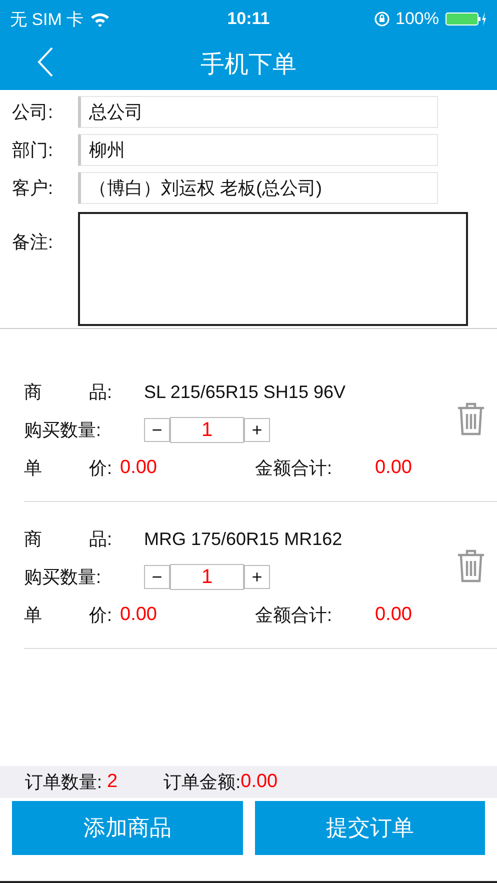  What do you see at coordinates (258, 112) in the screenshot?
I see `input-field: 总公司` at bounding box center [258, 112].